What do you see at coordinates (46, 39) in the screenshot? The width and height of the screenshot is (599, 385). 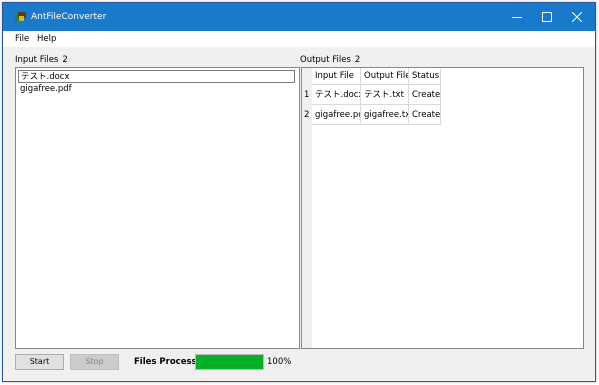 I see `menu-help: Help` at bounding box center [46, 39].